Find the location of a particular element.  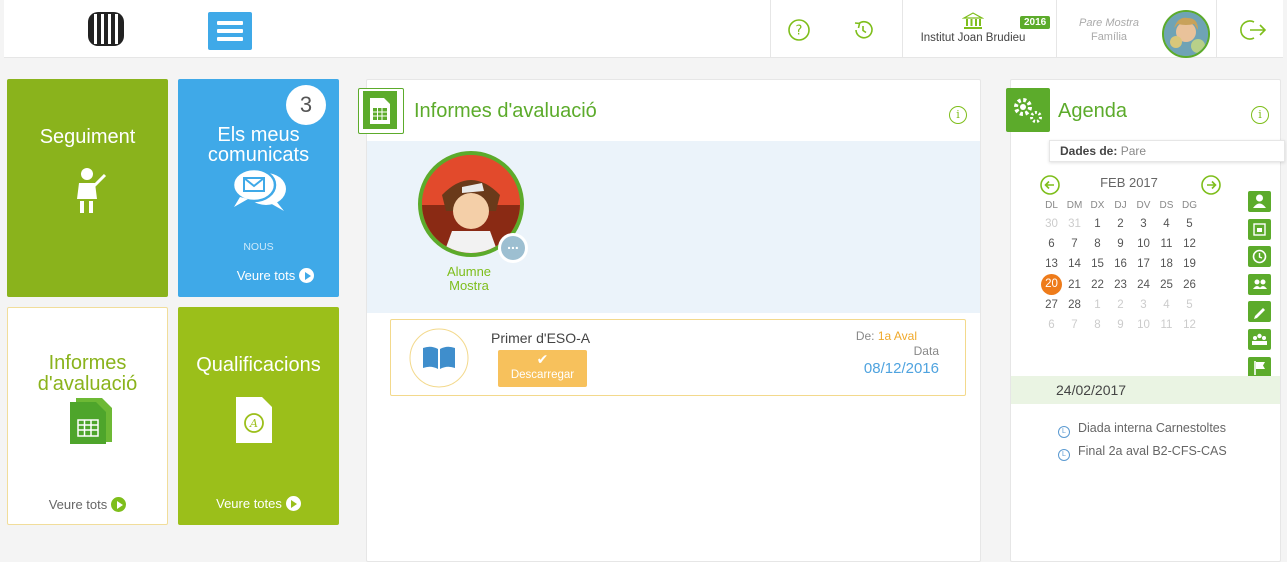

user-avatar is located at coordinates (1186, 34).